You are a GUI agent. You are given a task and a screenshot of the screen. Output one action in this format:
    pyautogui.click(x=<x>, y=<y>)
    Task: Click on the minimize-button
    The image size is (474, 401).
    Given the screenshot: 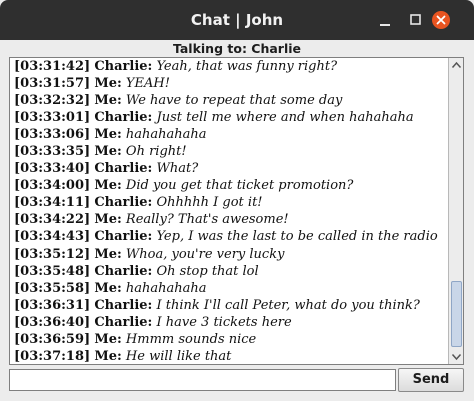 What is the action you would take?
    pyautogui.click(x=386, y=20)
    